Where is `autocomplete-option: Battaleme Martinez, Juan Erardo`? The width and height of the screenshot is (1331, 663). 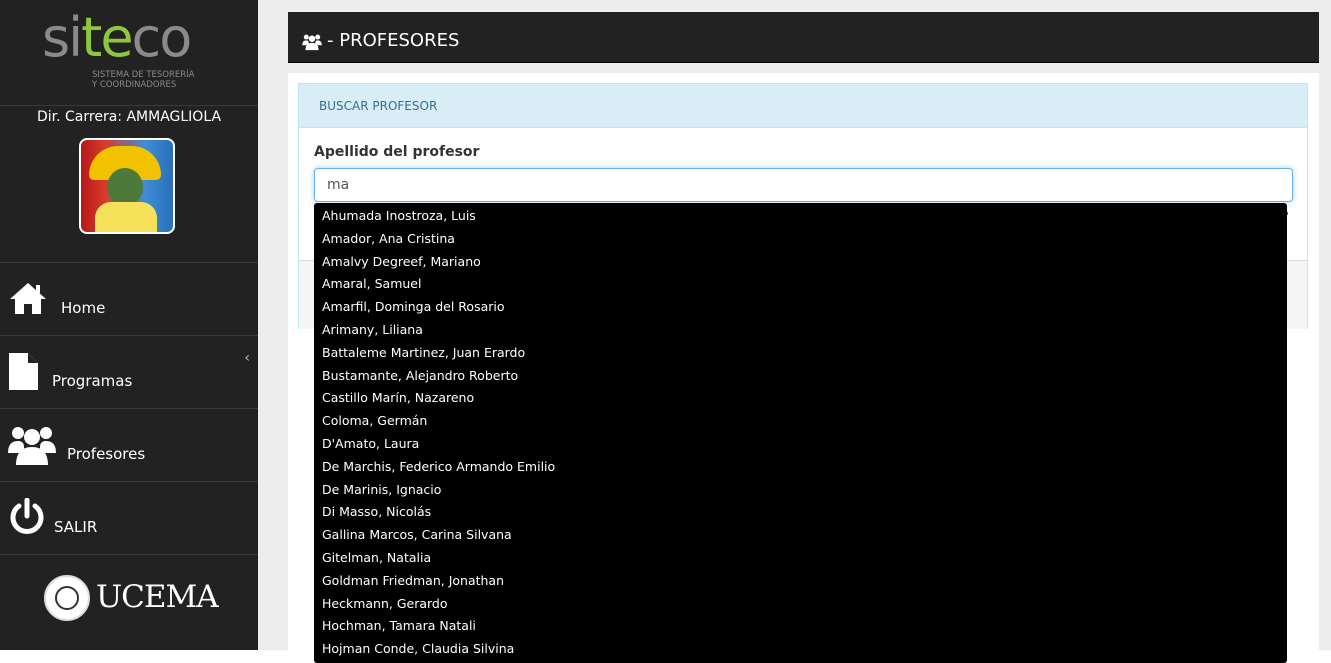 autocomplete-option: Battaleme Martinez, Juan Erardo is located at coordinates (800, 353).